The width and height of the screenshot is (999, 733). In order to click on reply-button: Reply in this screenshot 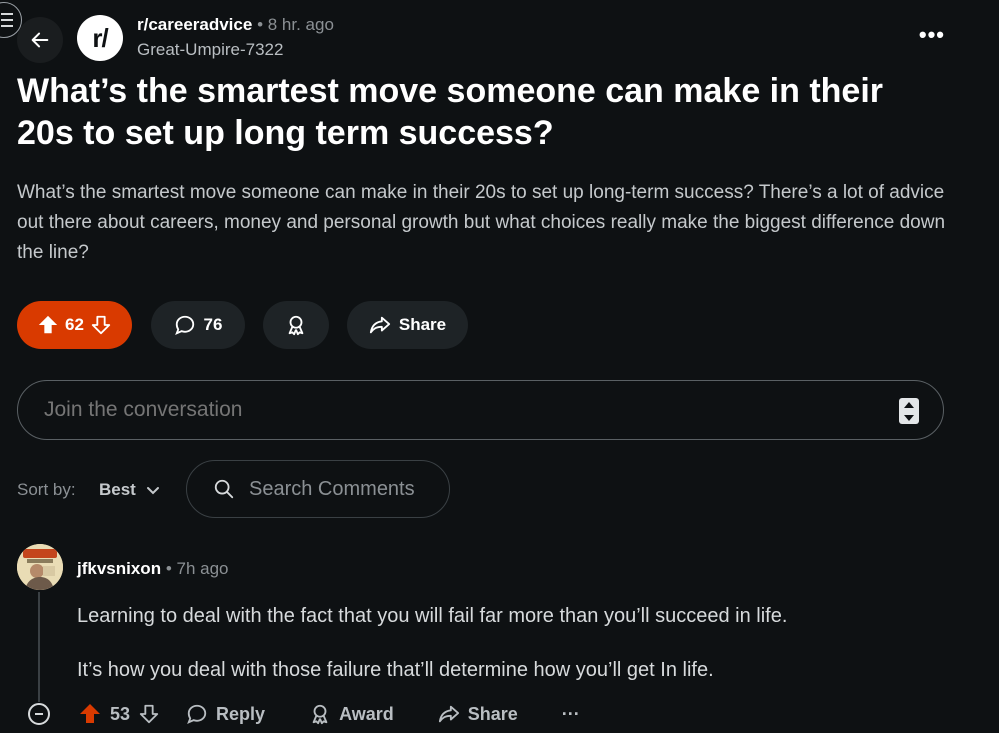, I will do `click(225, 714)`.